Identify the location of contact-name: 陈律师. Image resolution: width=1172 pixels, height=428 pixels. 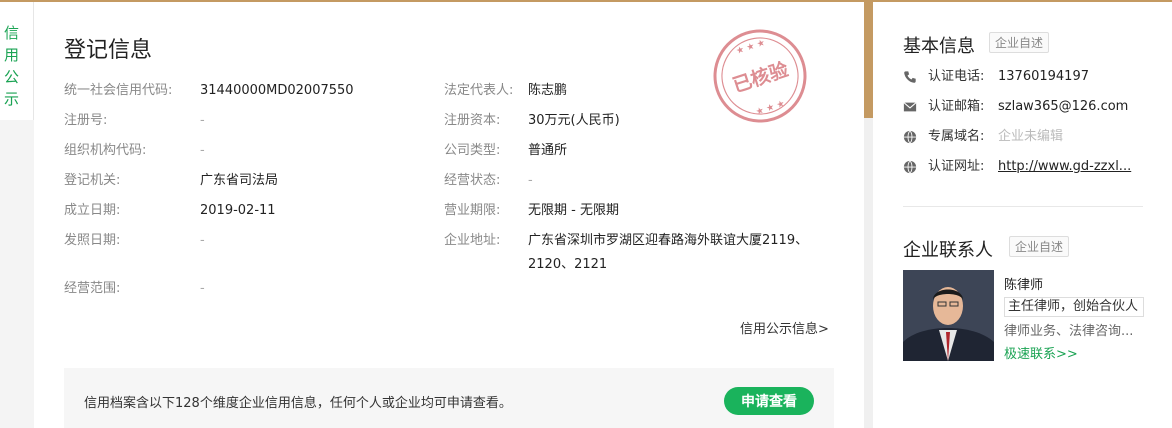
(1024, 285).